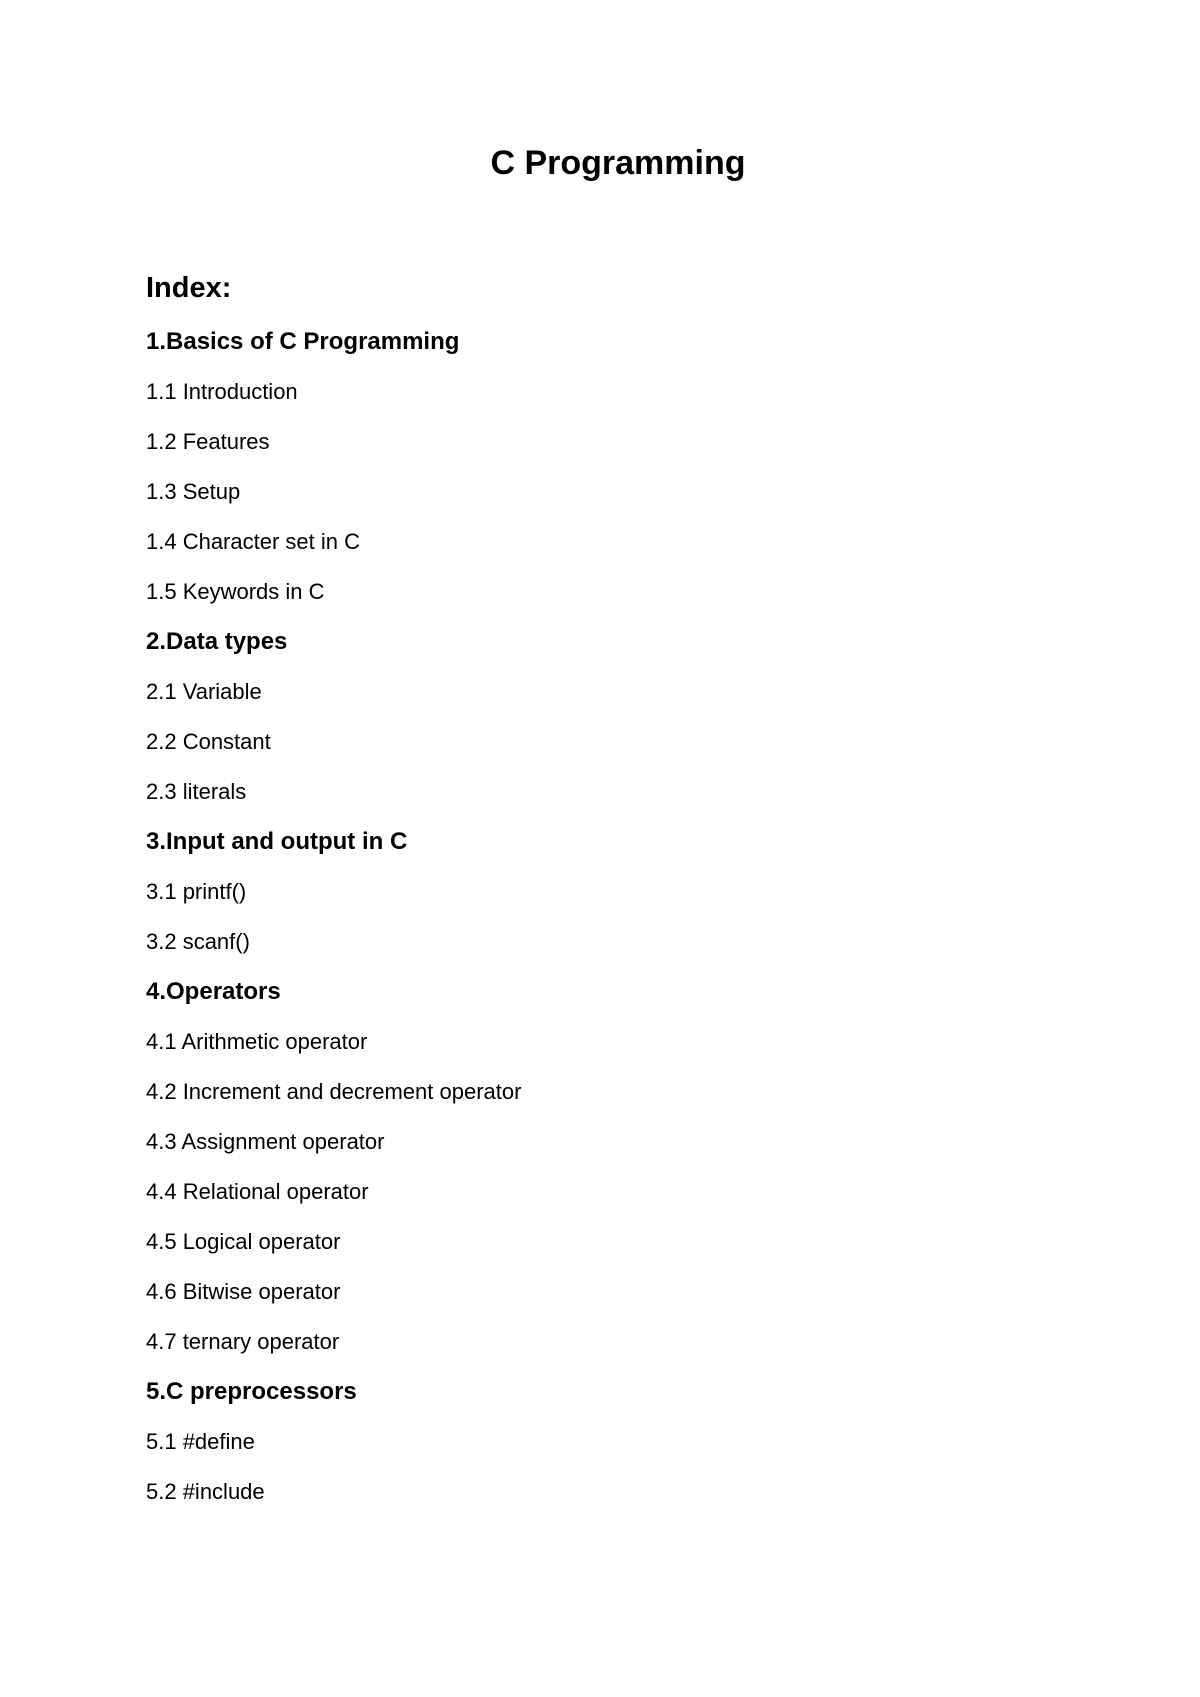  What do you see at coordinates (265, 1141) in the screenshot?
I see `toc-item: 4.3 Assignment operator` at bounding box center [265, 1141].